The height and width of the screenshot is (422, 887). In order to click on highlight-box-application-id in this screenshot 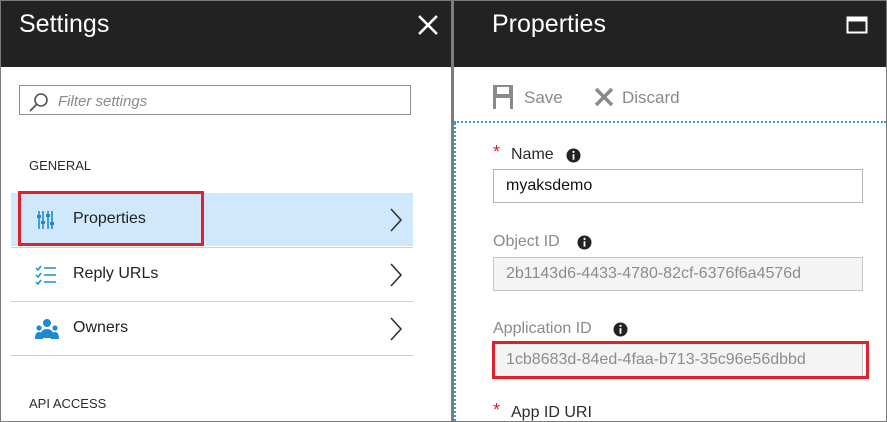, I will do `click(680, 360)`.